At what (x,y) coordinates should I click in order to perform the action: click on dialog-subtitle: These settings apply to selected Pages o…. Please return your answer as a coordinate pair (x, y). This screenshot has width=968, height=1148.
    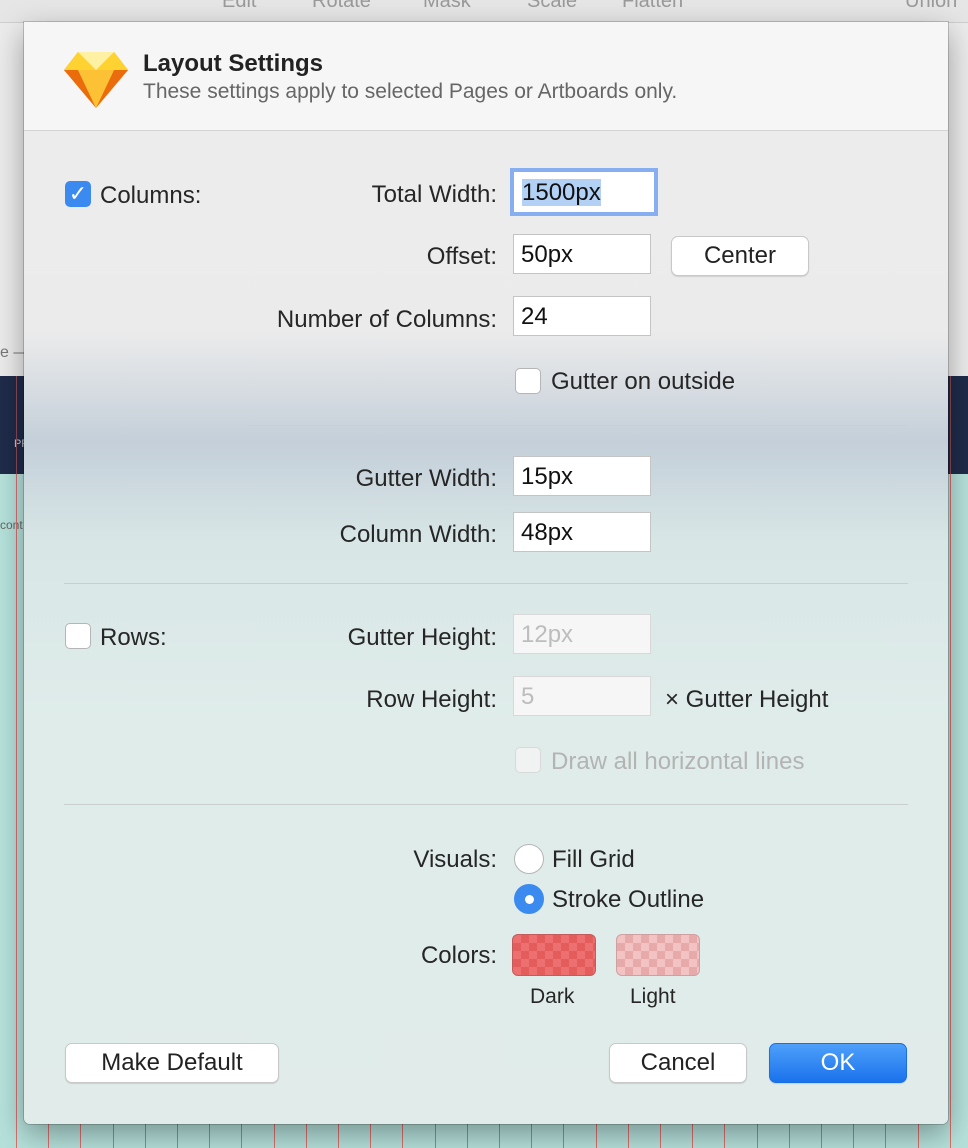
    Looking at the image, I should click on (410, 91).